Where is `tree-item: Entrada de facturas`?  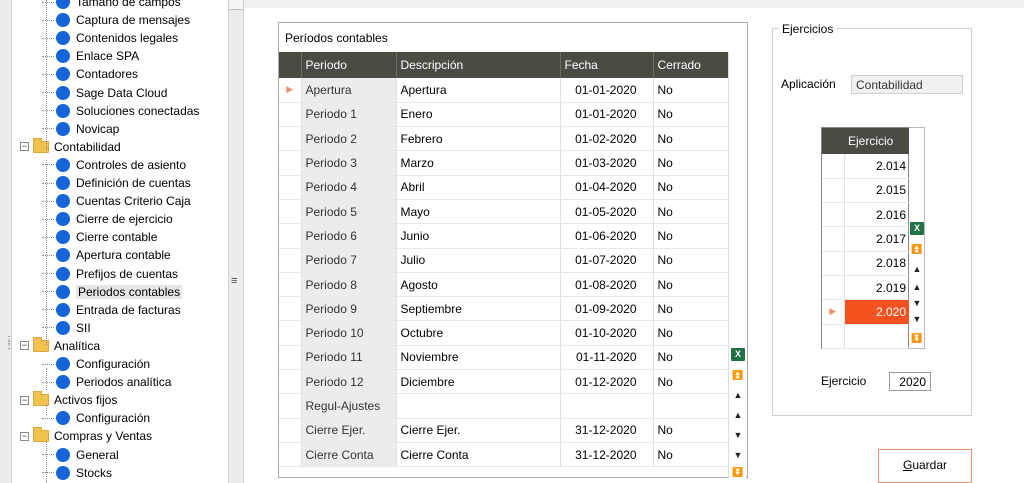 tree-item: Entrada de facturas is located at coordinates (111, 310).